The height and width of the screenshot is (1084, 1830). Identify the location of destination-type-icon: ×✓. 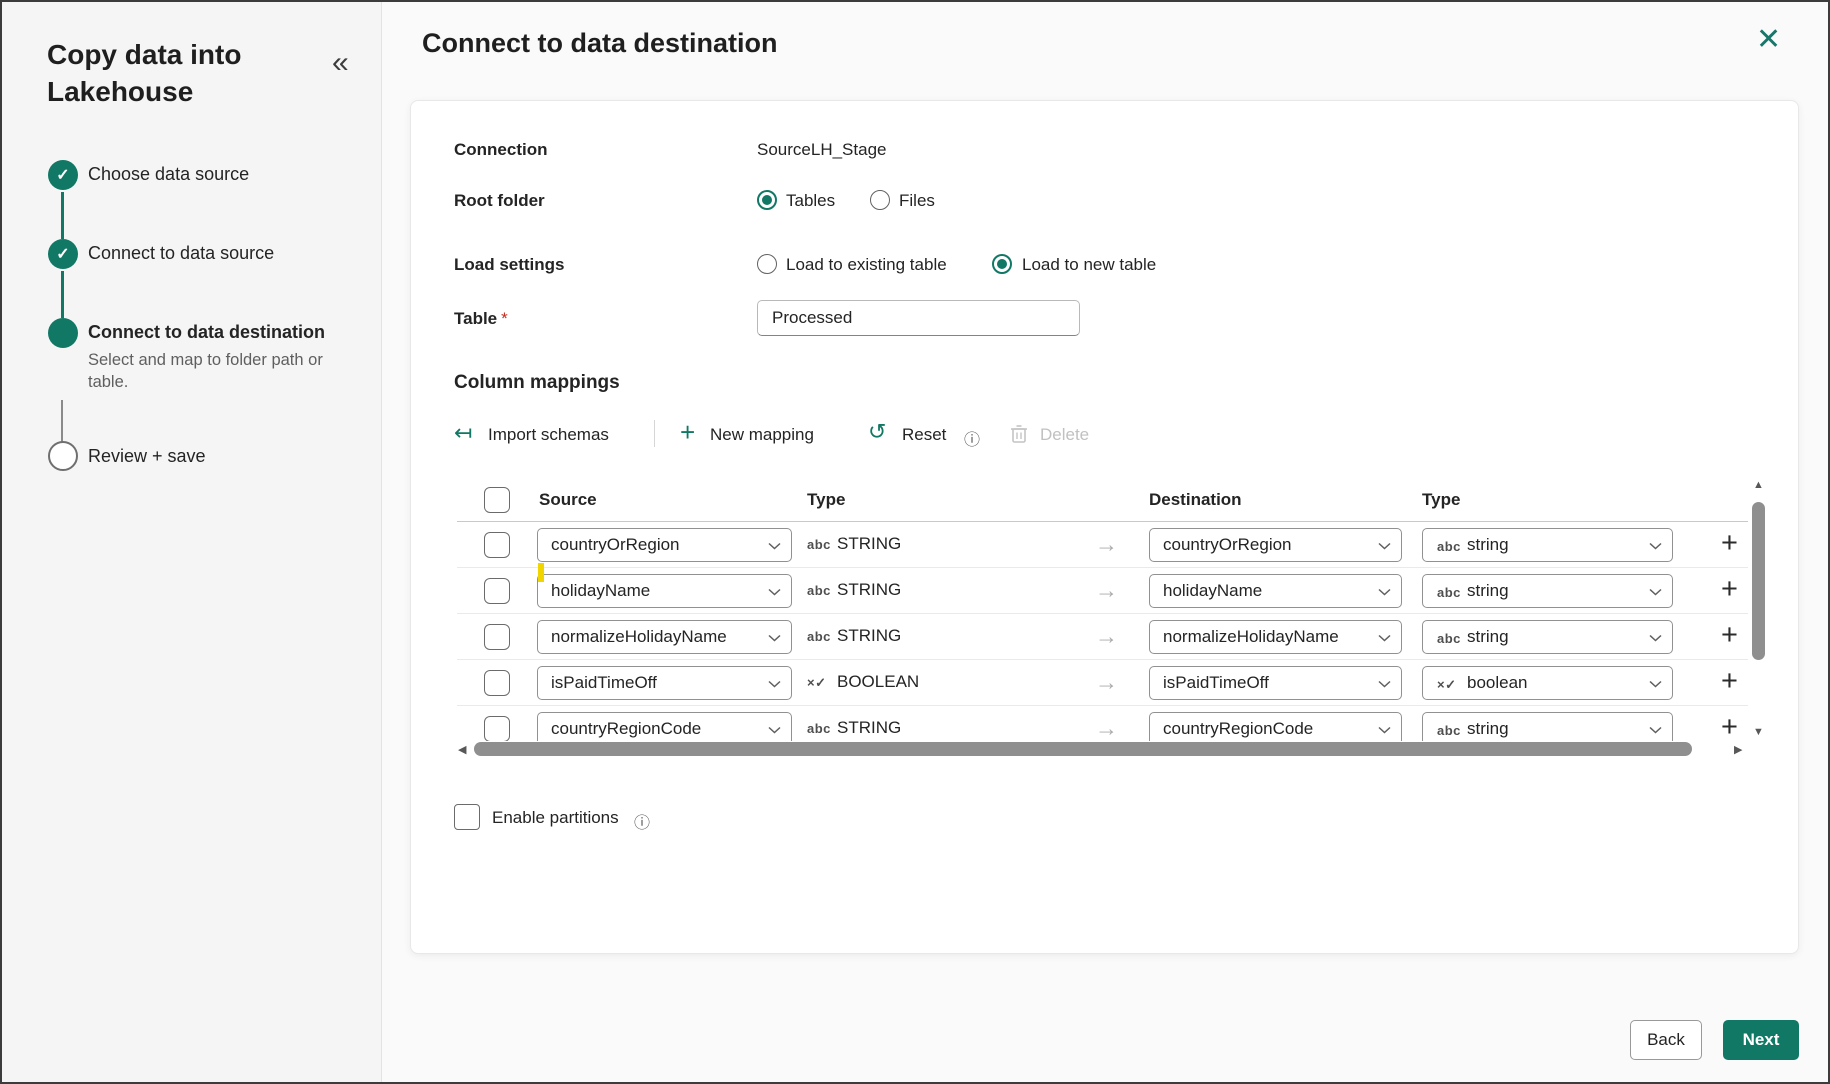
(1447, 684).